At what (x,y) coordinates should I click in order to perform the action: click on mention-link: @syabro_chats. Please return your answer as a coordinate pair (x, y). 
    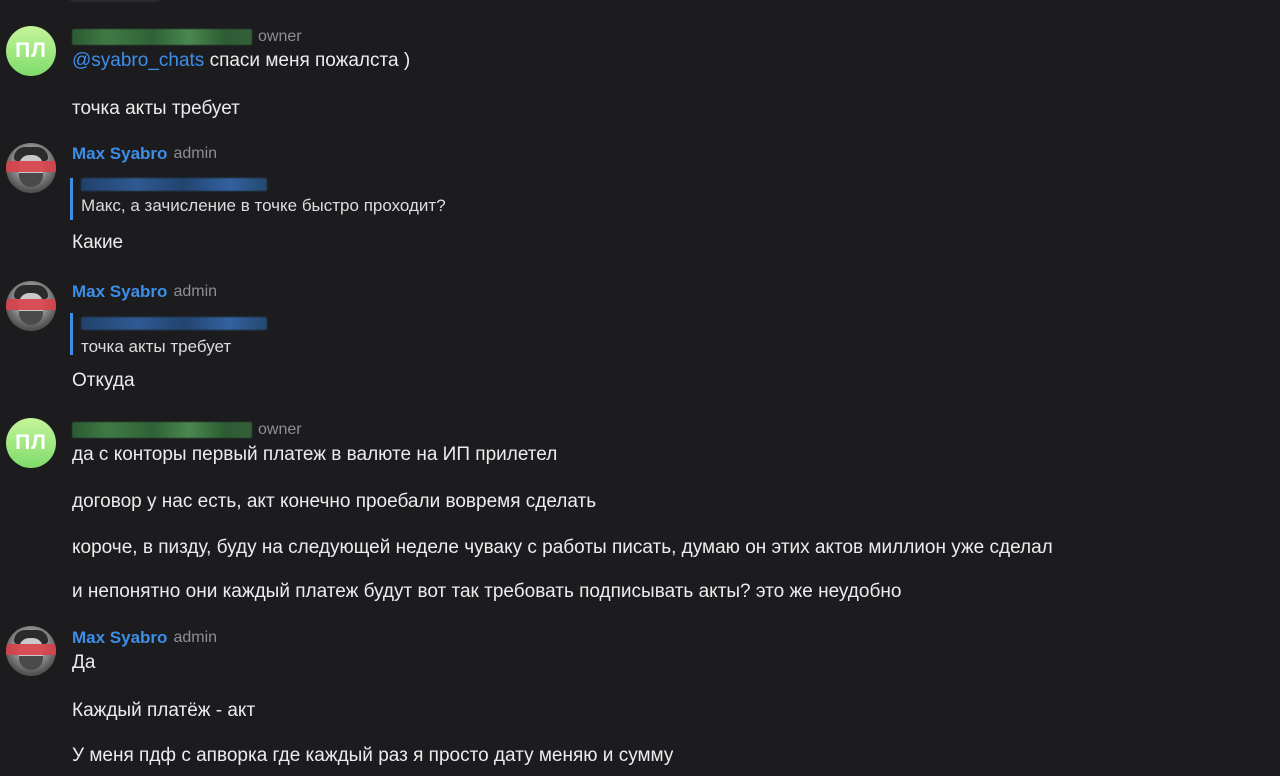
    Looking at the image, I should click on (138, 60).